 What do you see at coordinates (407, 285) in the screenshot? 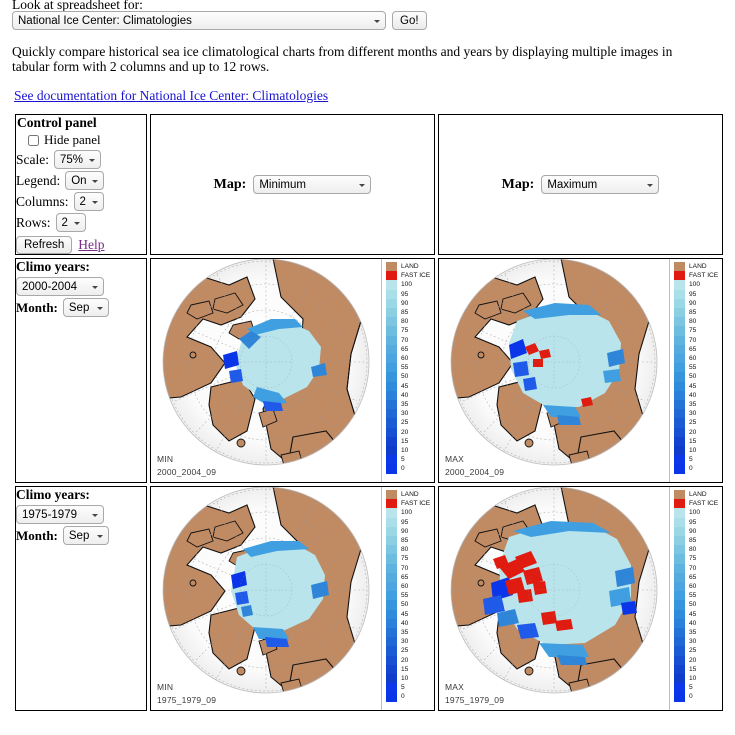
I see `legend-label: 100` at bounding box center [407, 285].